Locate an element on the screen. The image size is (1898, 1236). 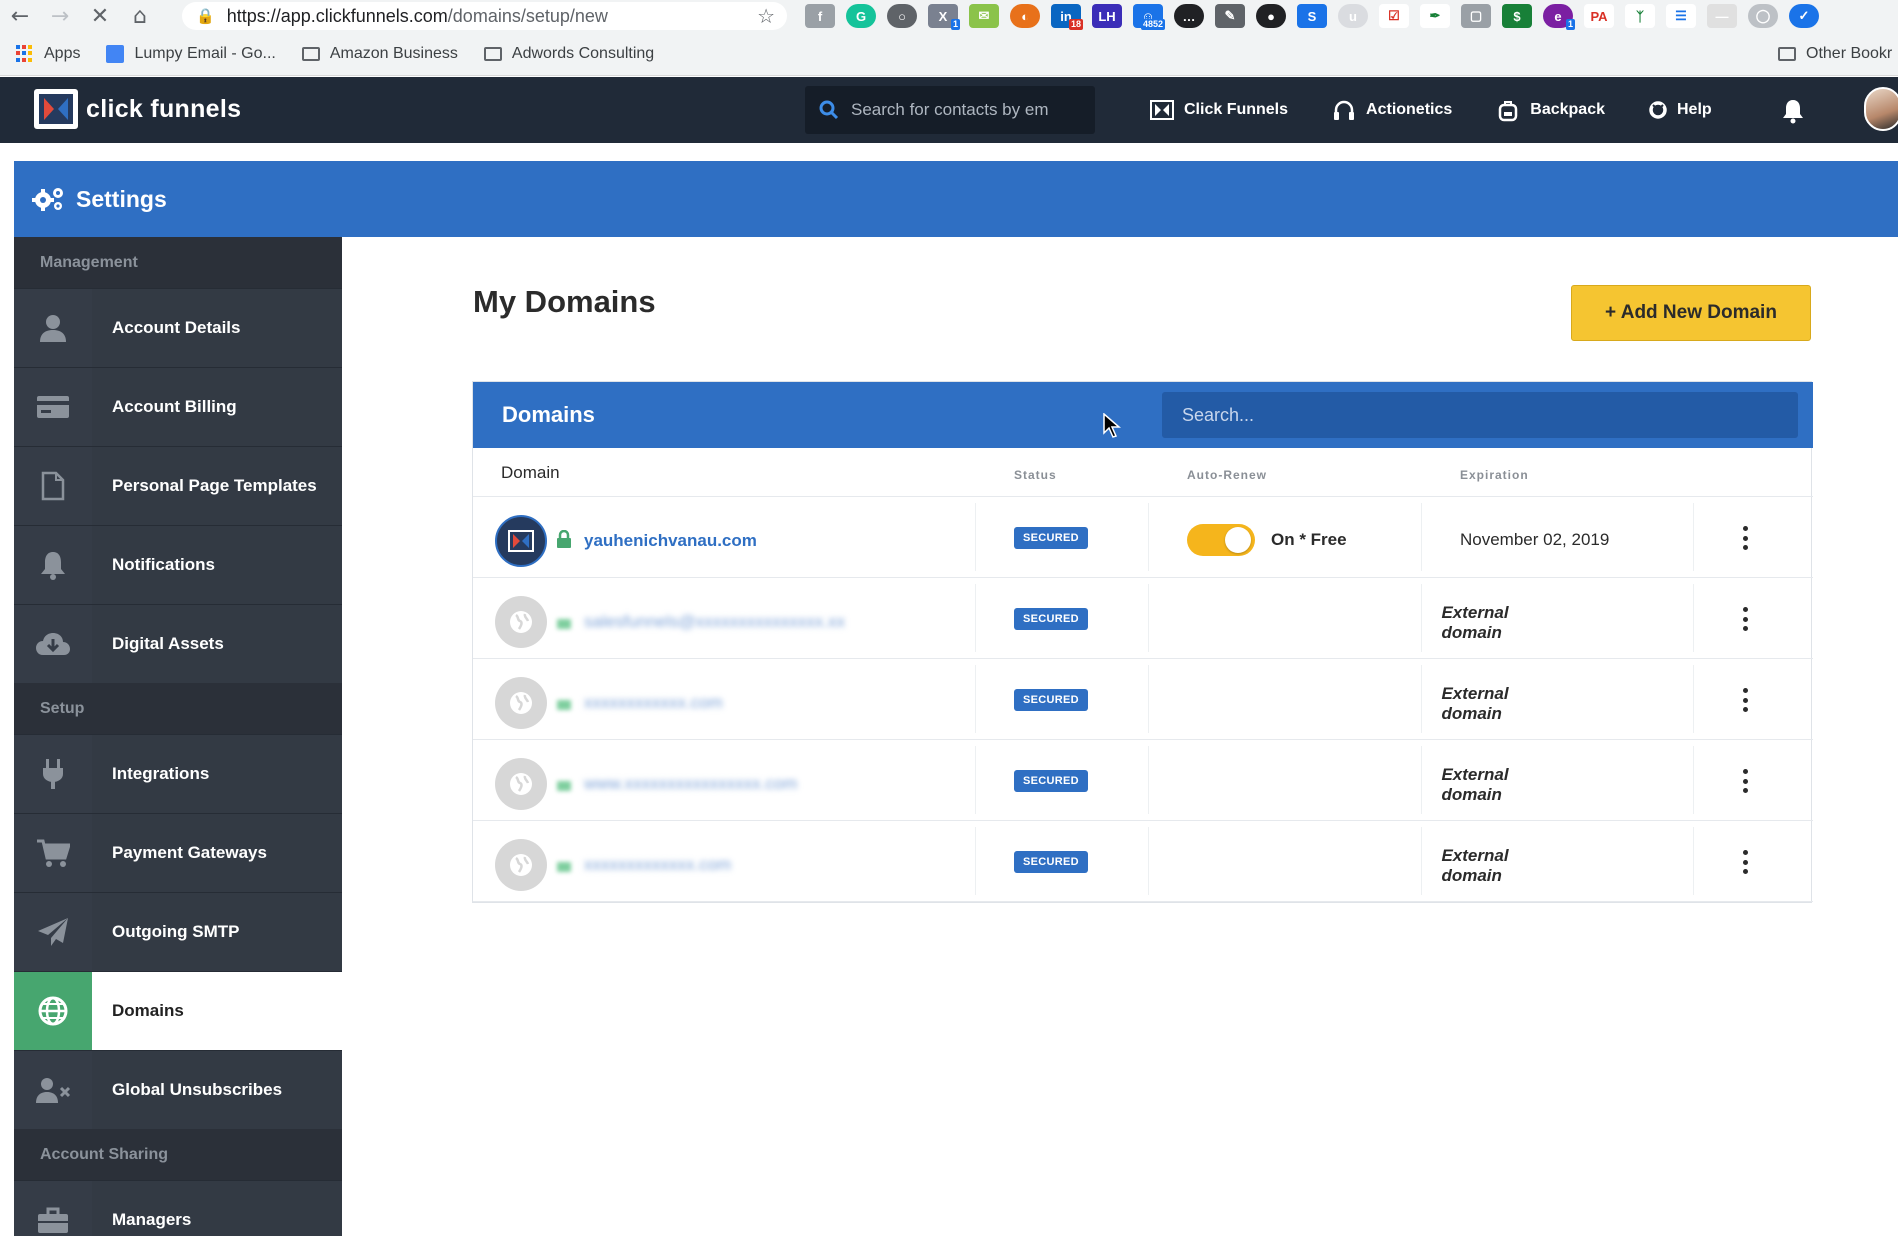
sidebar-item-global-unsubscribes: Global Unsubscribes is located at coordinates (178, 1089).